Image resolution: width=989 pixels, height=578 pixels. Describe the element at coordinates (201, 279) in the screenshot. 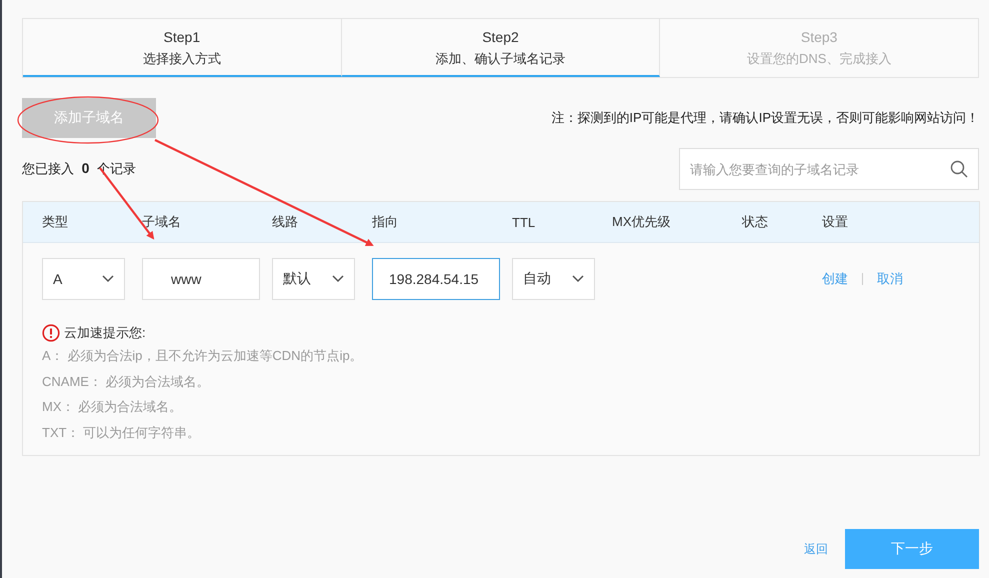

I see `input-field: www` at that location.